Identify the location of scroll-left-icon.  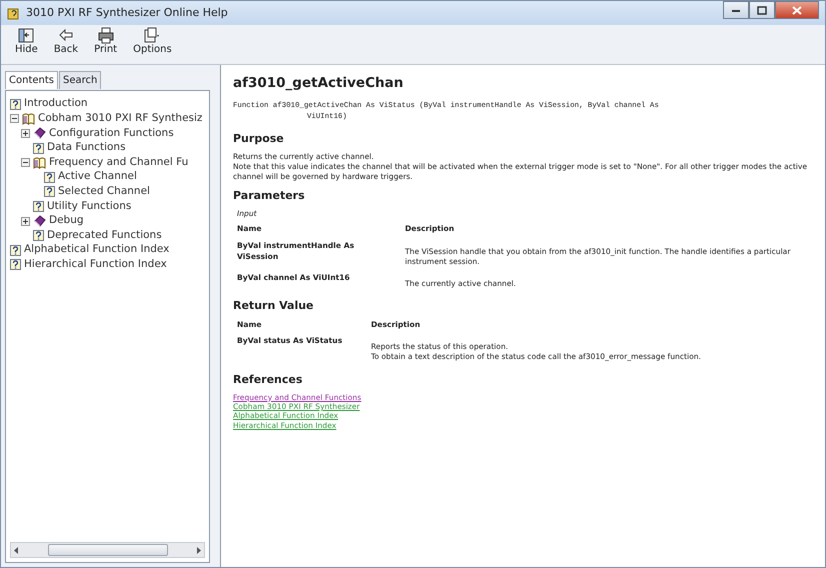
(16, 550).